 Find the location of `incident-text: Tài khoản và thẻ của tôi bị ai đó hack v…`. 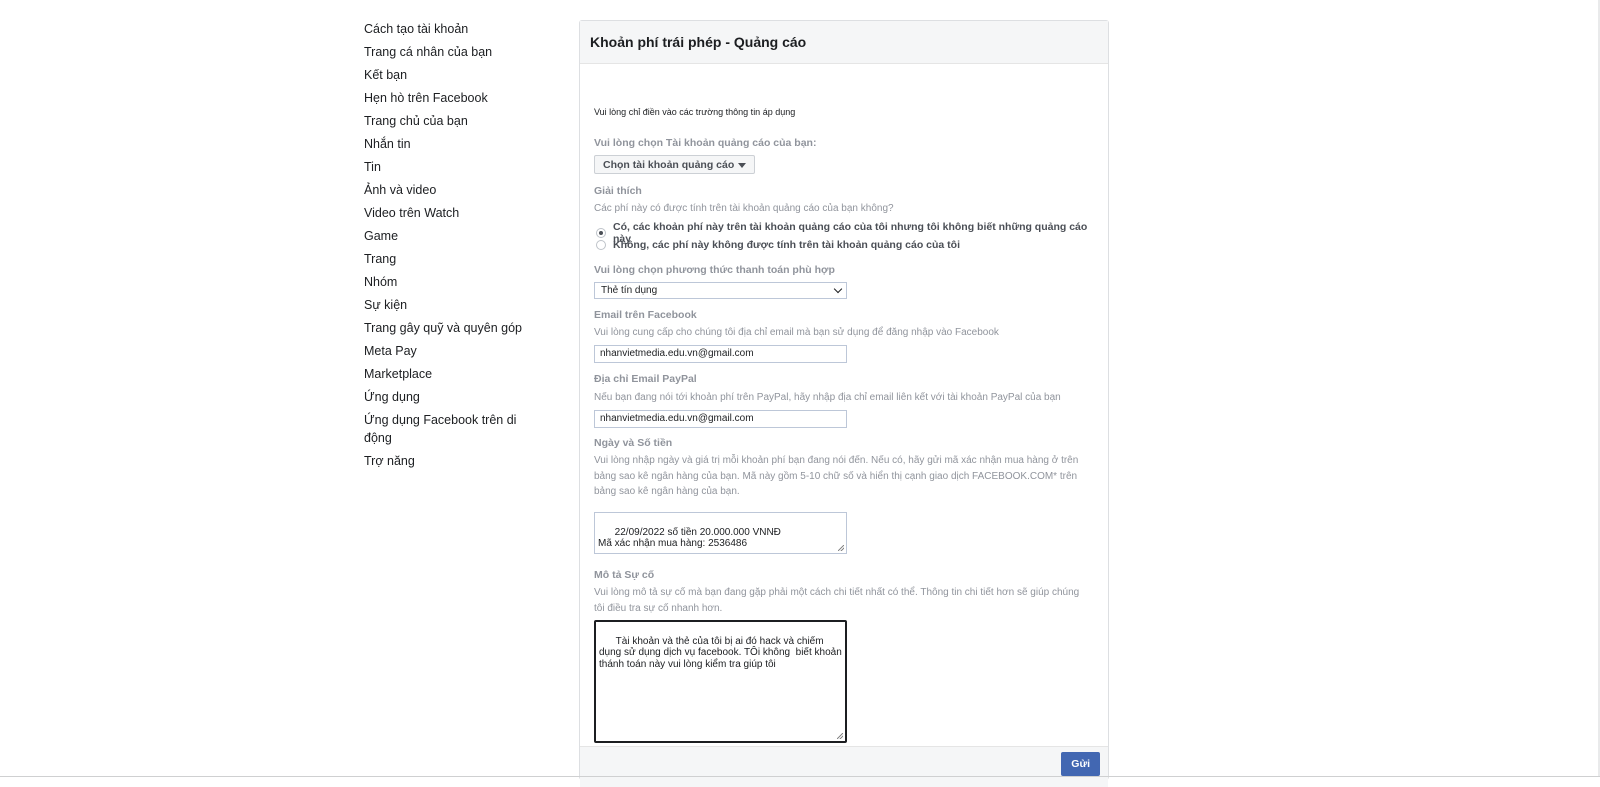

incident-text: Tài khoản và thẻ của tôi bị ai đó hack v… is located at coordinates (722, 652).